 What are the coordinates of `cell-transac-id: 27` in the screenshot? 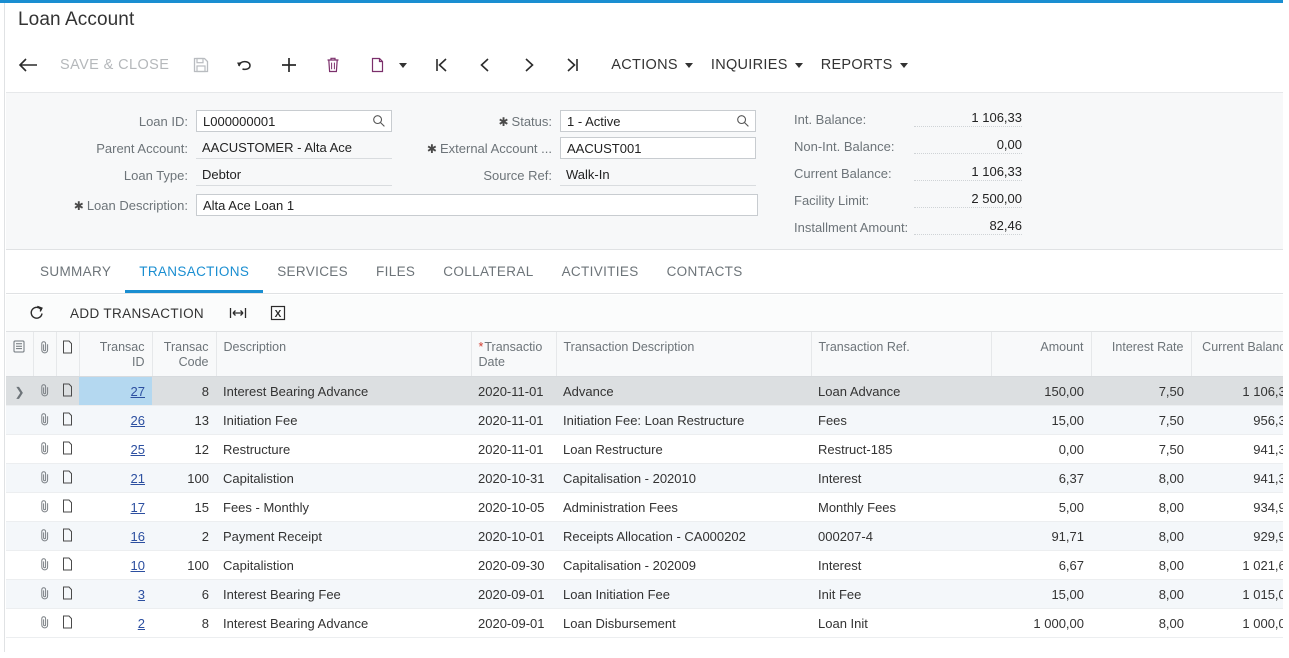 It's located at (115, 391).